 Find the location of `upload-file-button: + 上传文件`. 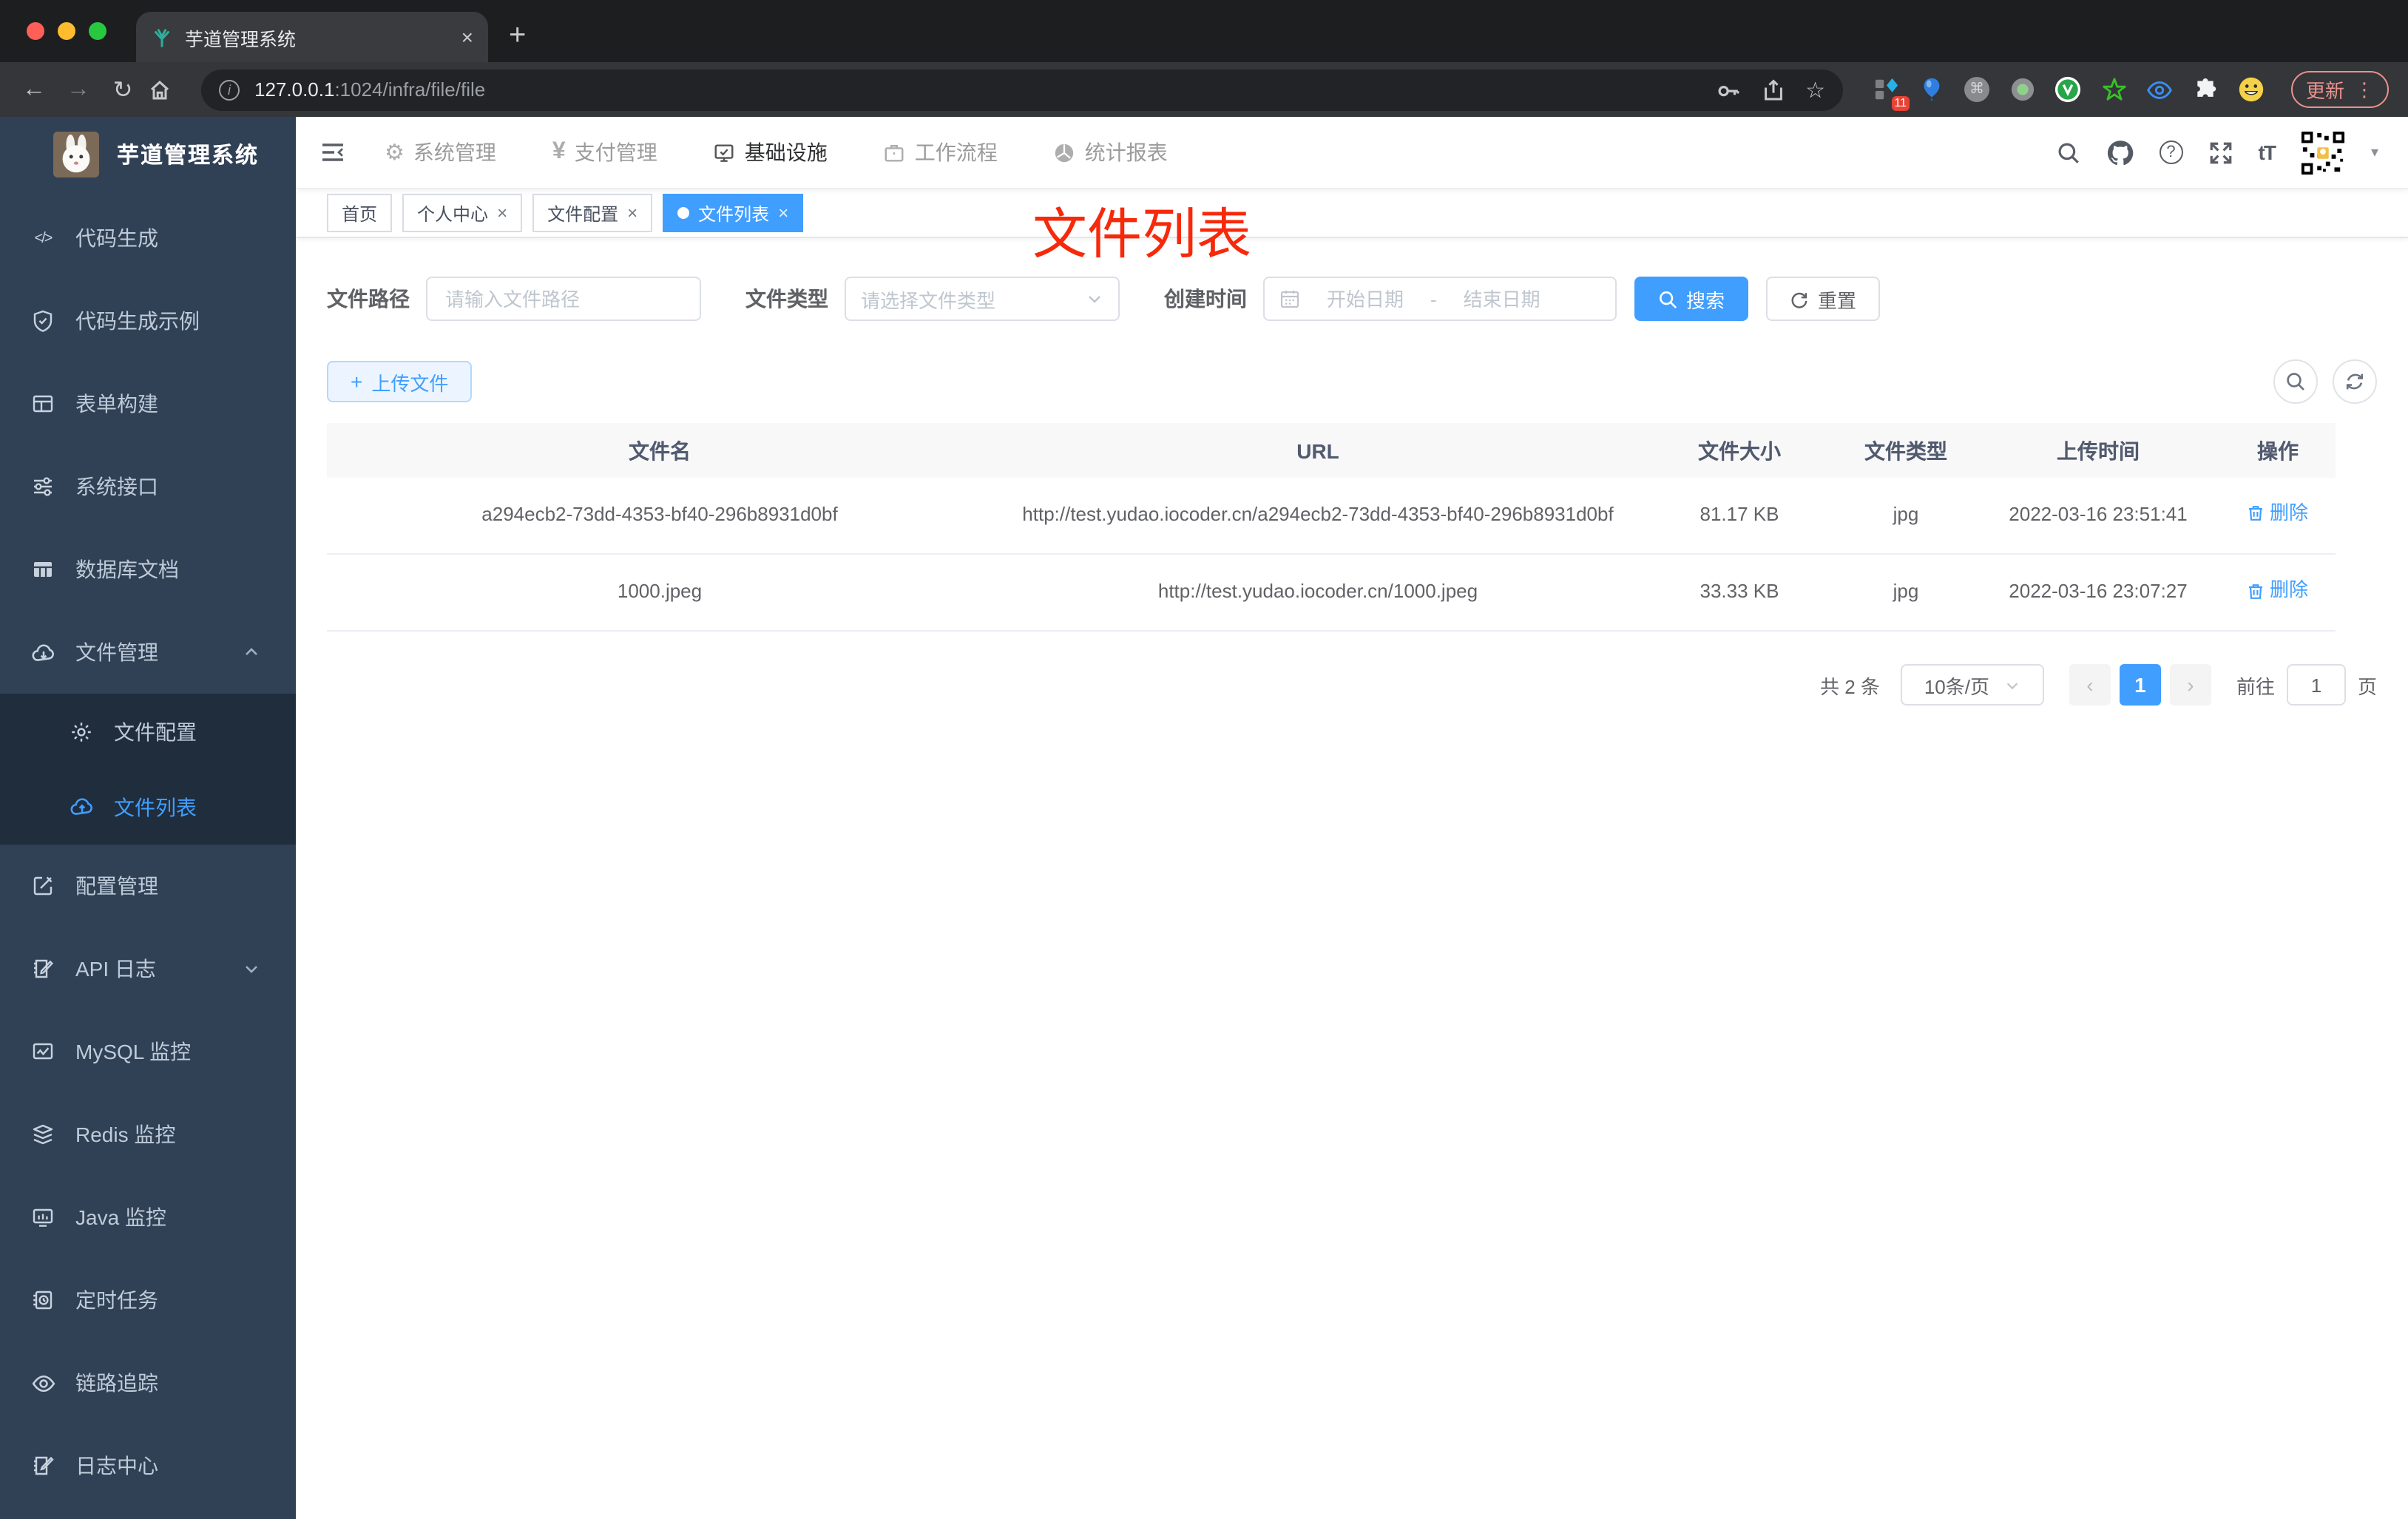

upload-file-button: + 上传文件 is located at coordinates (400, 381).